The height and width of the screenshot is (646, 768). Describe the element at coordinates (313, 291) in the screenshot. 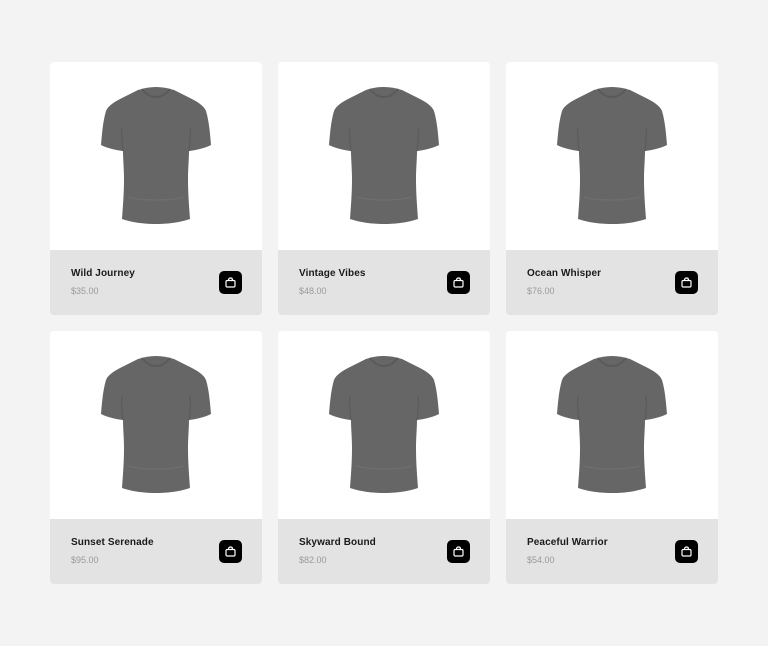

I see `product-price: $48.00` at that location.